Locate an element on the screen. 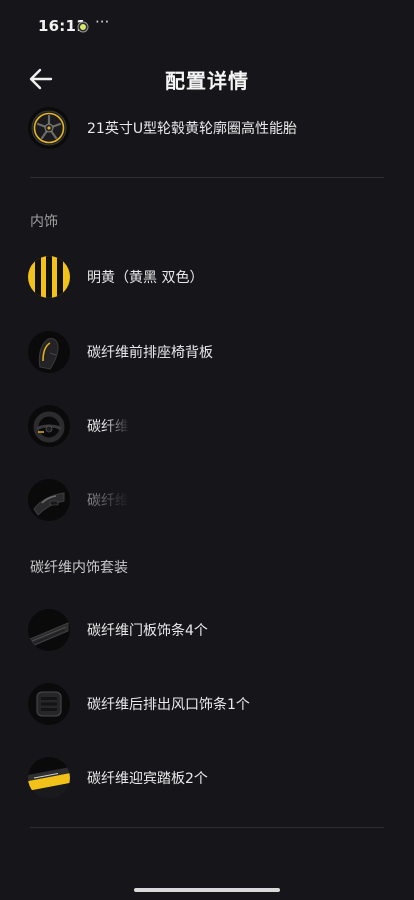 Image resolution: width=414 pixels, height=900 pixels. config-item-air-vent: 碳纤维后排出风口饰条1个 is located at coordinates (207, 705).